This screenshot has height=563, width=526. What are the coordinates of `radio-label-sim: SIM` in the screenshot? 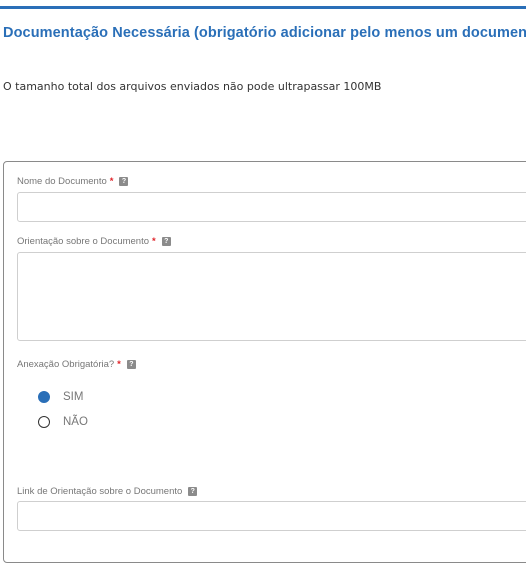 It's located at (73, 397).